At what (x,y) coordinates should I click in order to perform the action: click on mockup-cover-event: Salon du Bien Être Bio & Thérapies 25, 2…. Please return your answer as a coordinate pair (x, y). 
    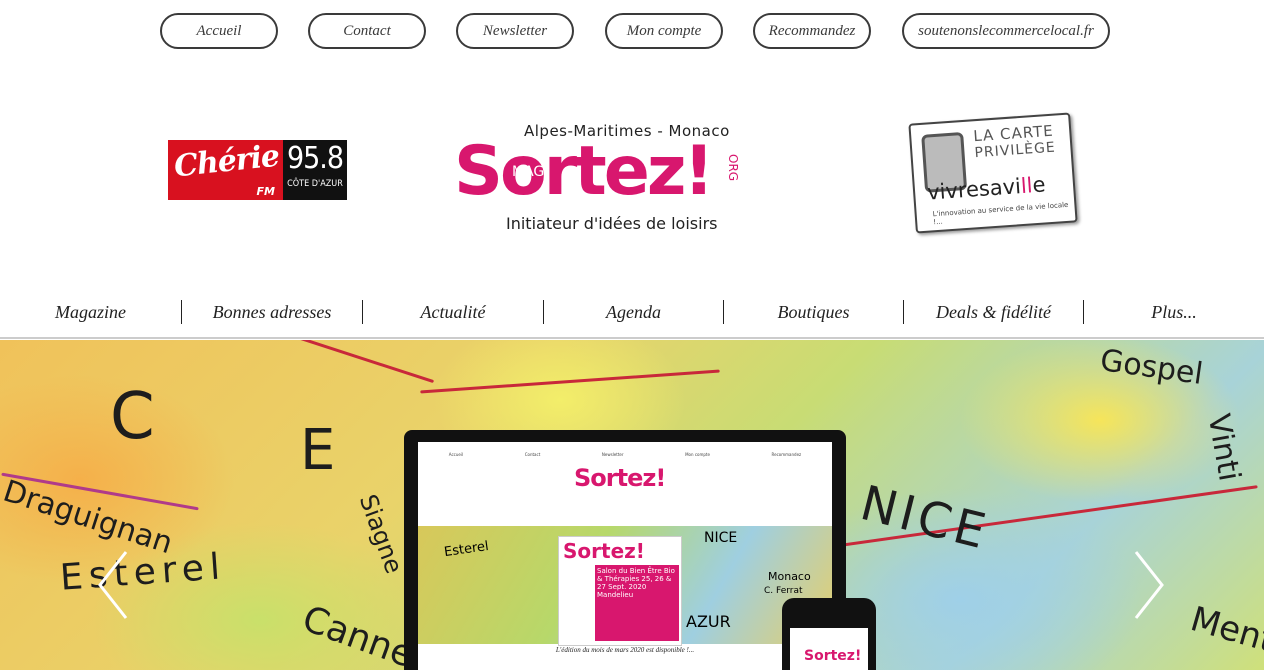
    Looking at the image, I should click on (637, 603).